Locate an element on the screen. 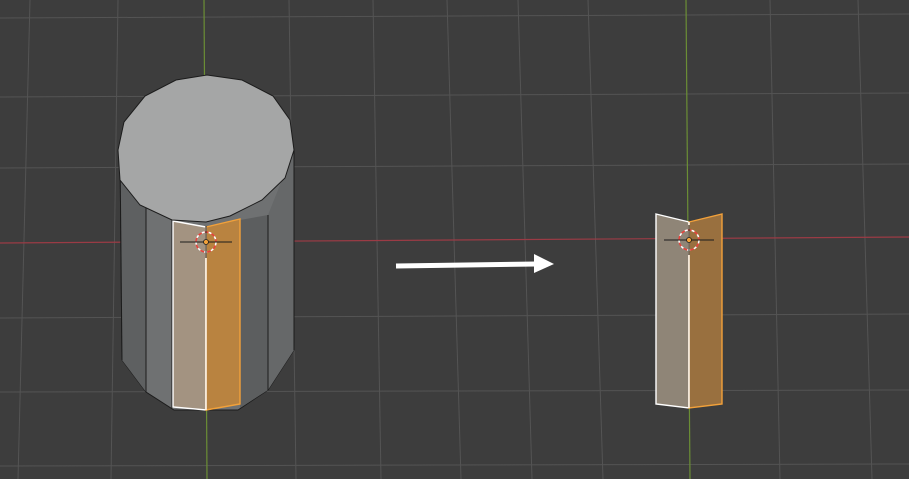 This screenshot has width=909, height=479. isolated-face-right is located at coordinates (705, 311).